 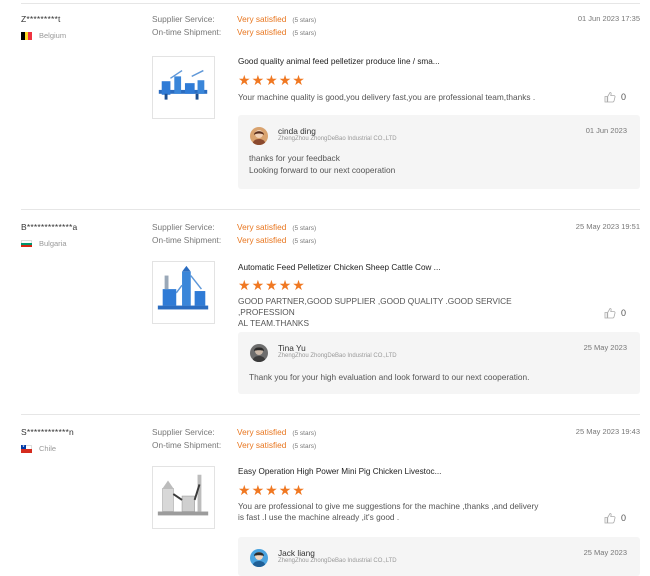 What do you see at coordinates (183, 495) in the screenshot?
I see `grinding-mill-machine-image` at bounding box center [183, 495].